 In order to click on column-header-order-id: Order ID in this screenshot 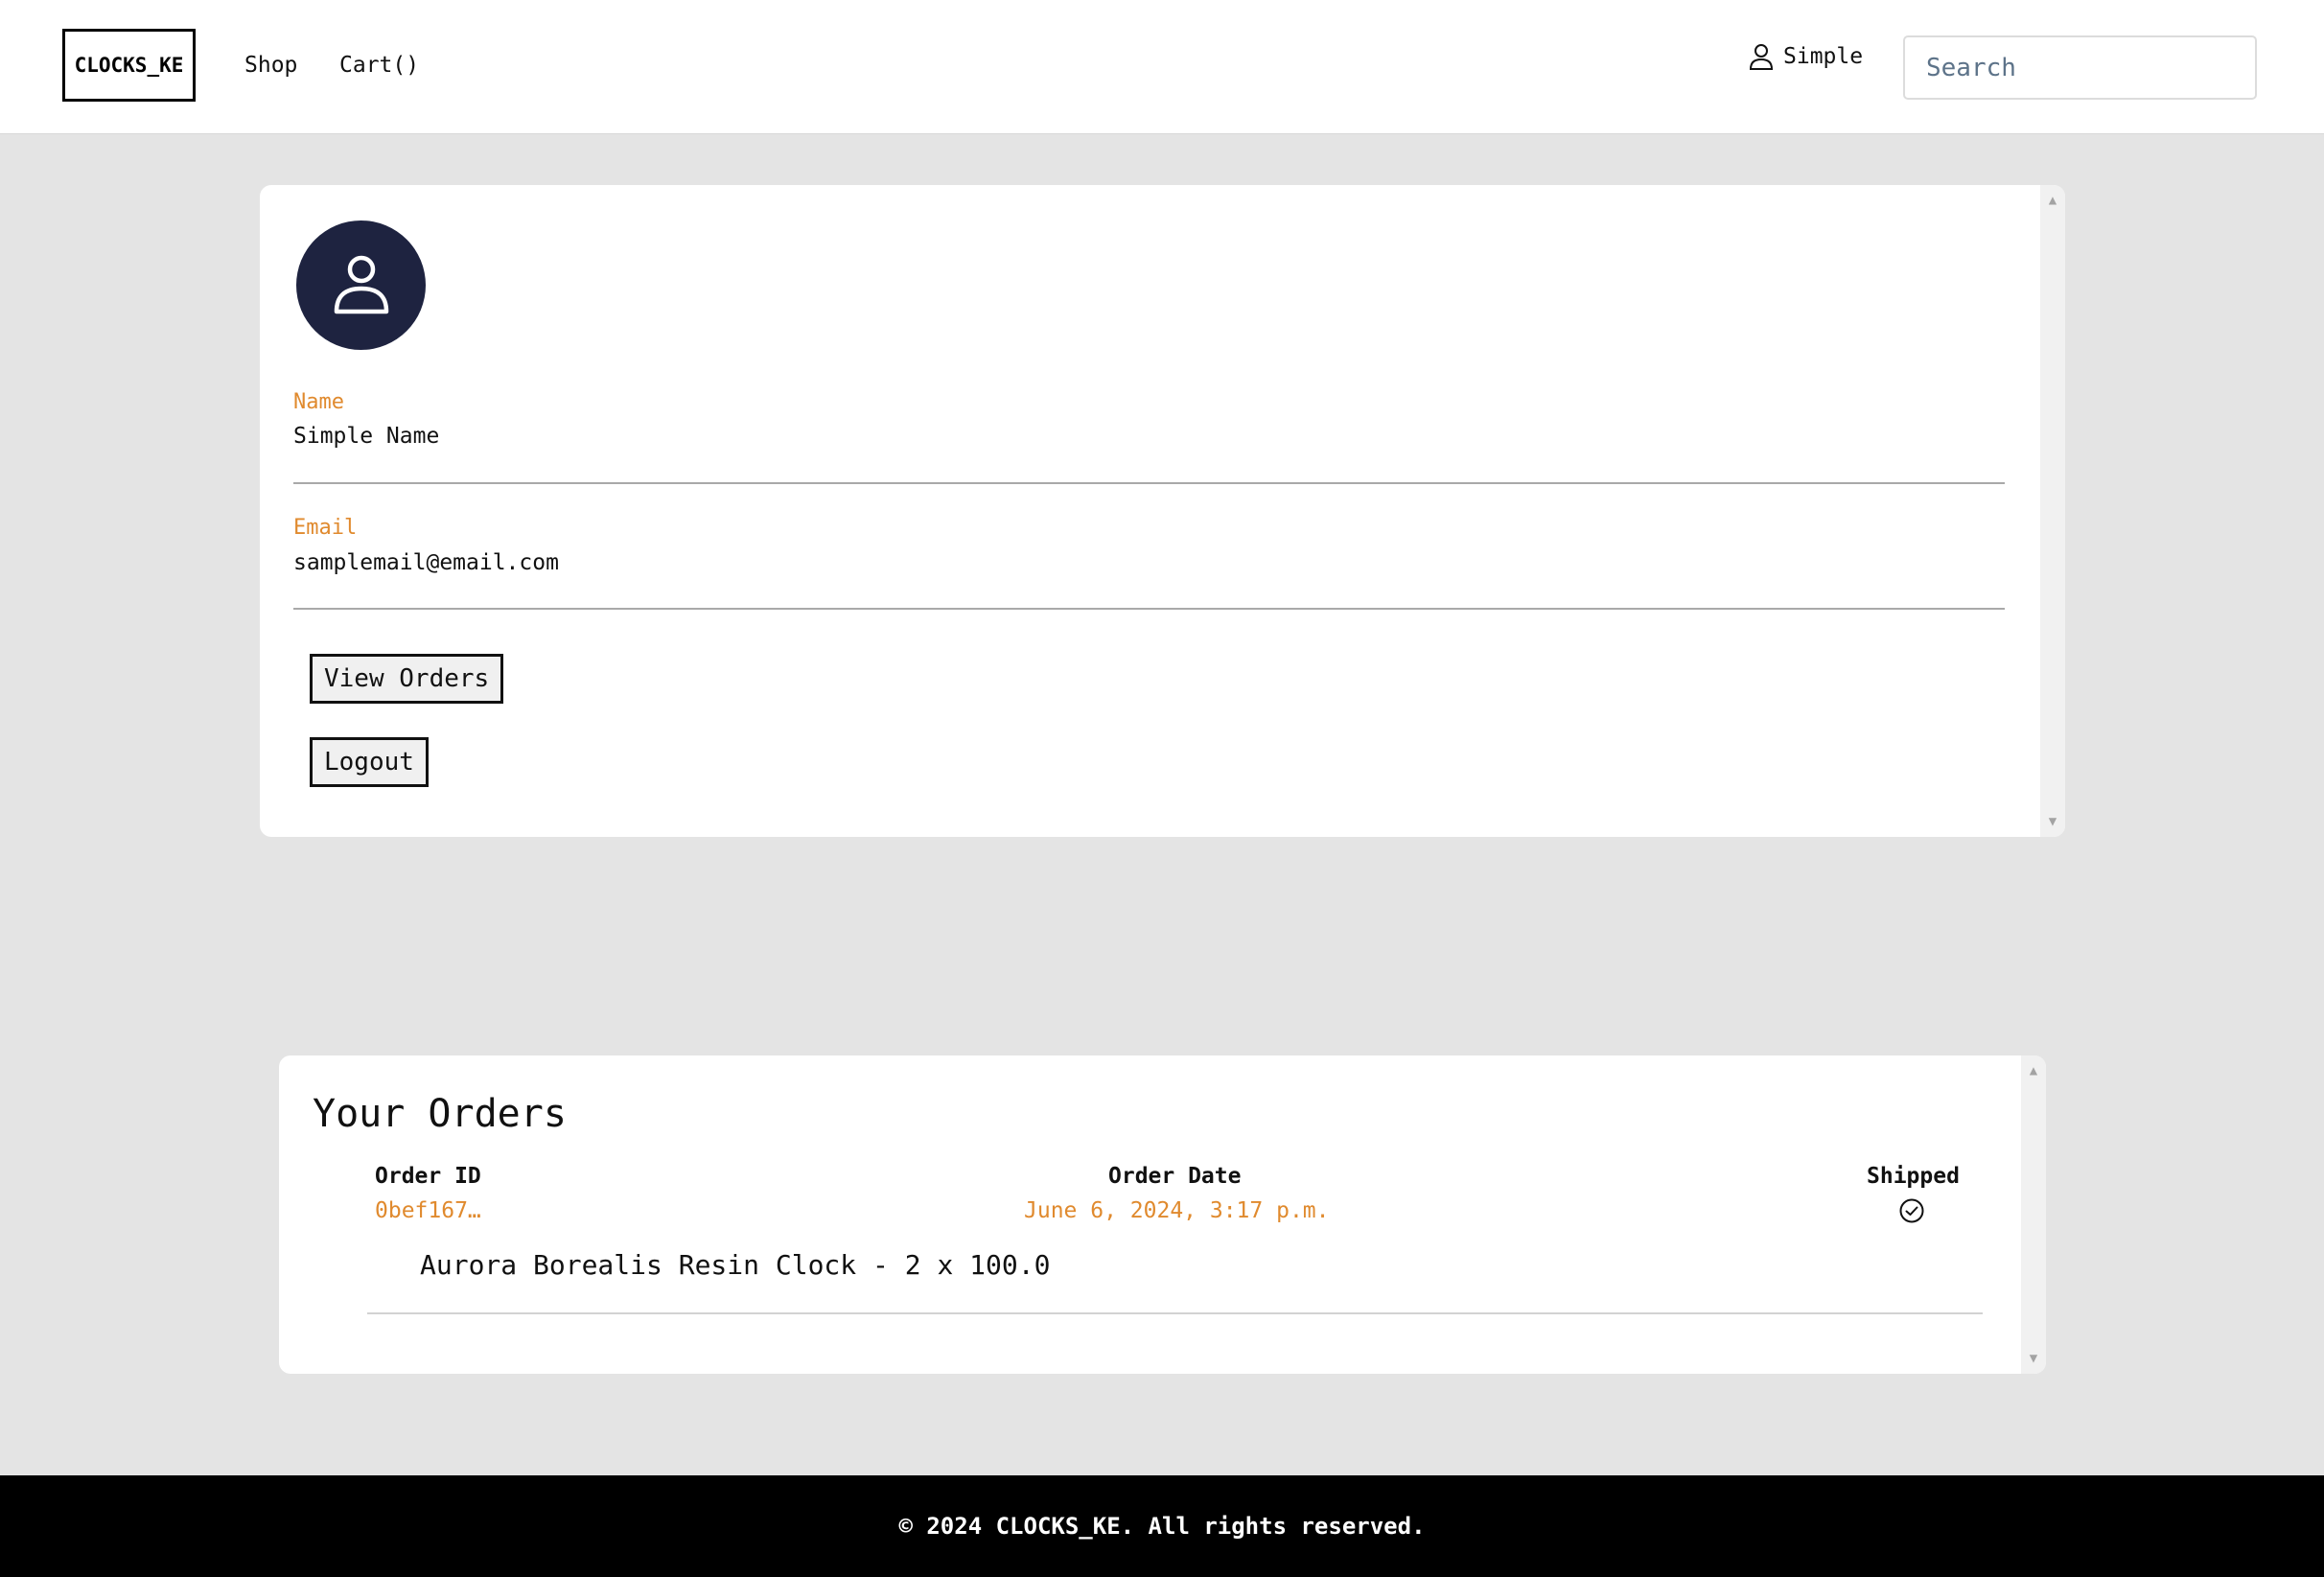, I will do `click(428, 1176)`.